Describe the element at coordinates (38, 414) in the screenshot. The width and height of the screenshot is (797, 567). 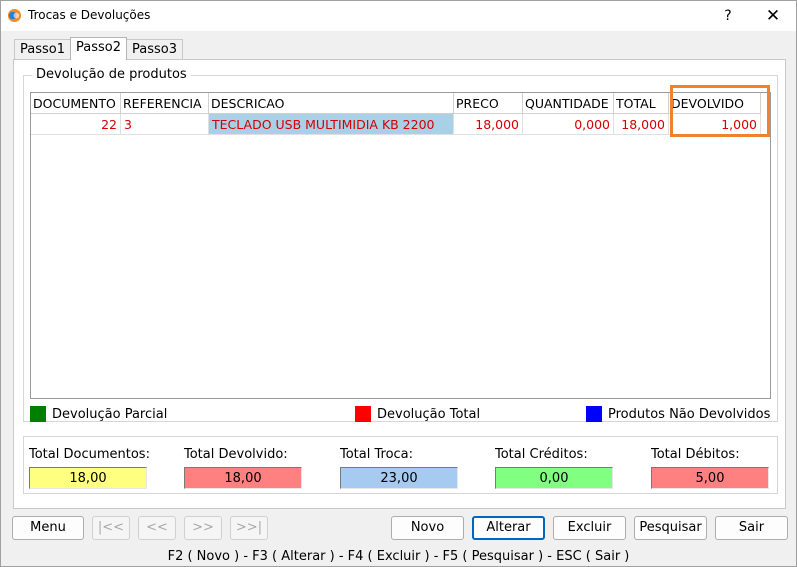
I see `legend-swatch-green` at that location.